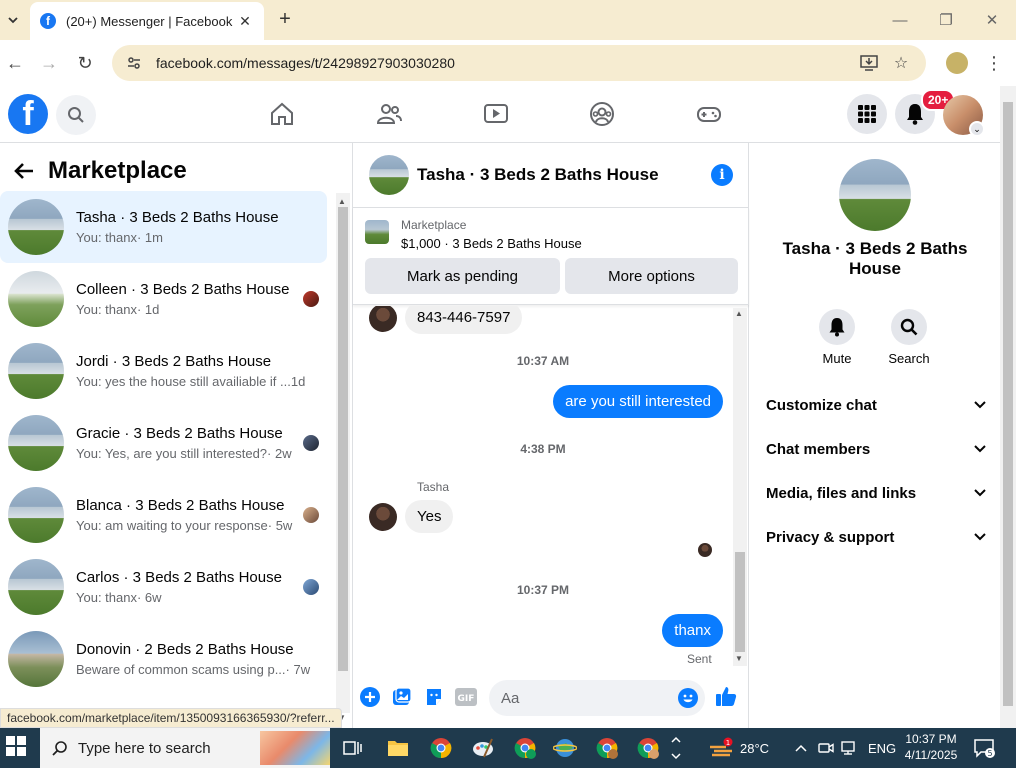  What do you see at coordinates (837, 337) in the screenshot?
I see `mute-button: Mute` at bounding box center [837, 337].